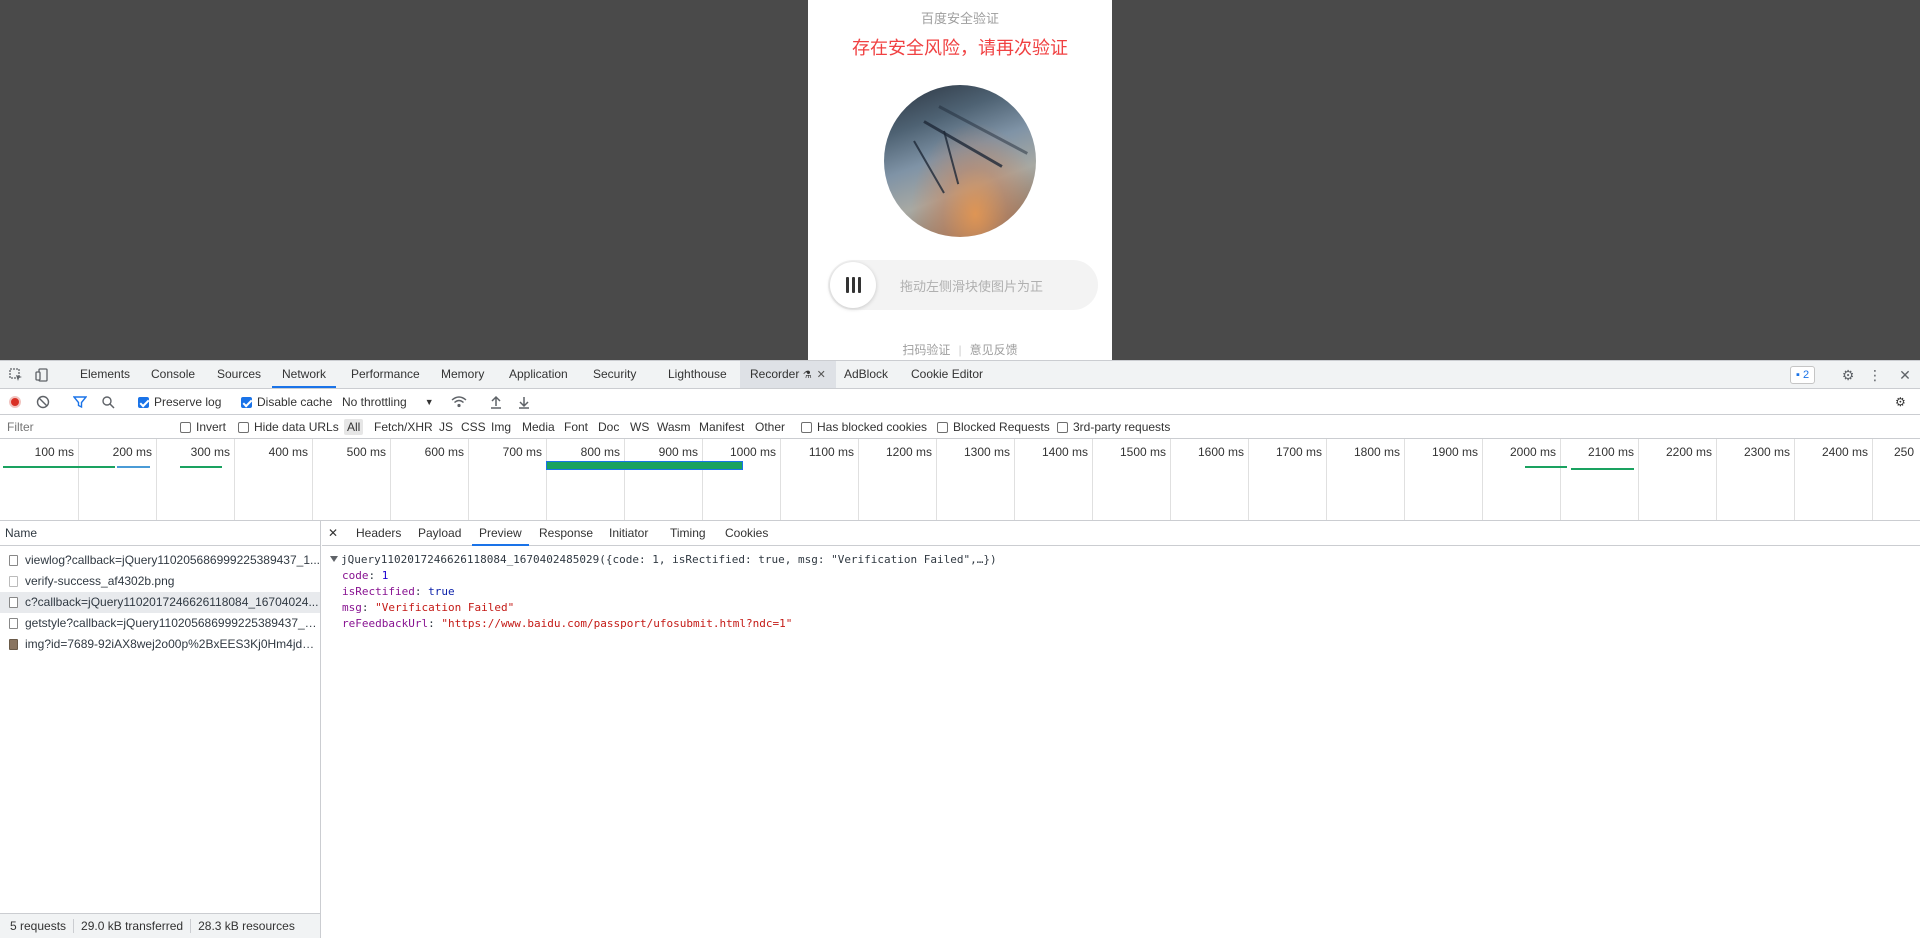  Describe the element at coordinates (462, 374) in the screenshot. I see `tab-memory: Memory` at that location.